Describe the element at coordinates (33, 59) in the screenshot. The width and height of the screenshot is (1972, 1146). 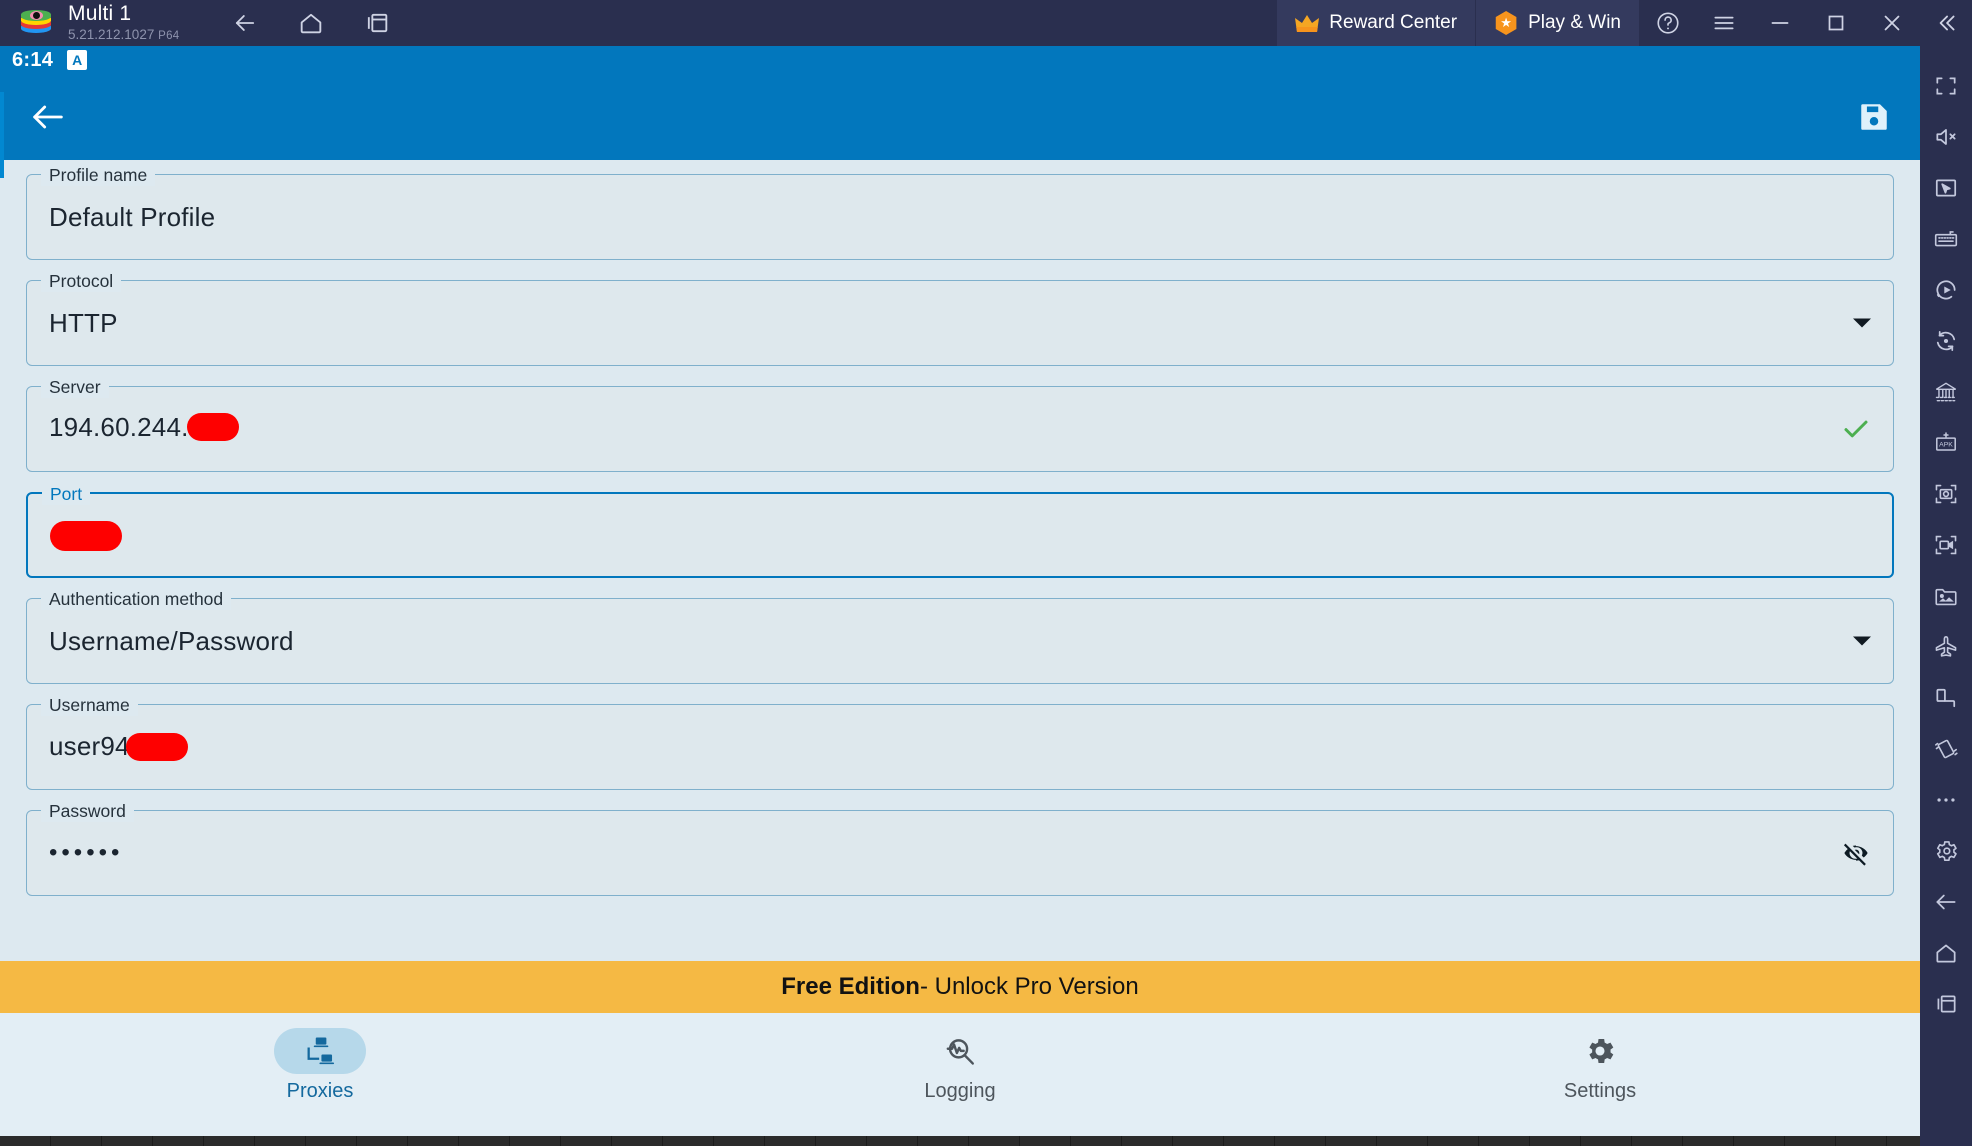
I see `status-clock: 6:14` at that location.